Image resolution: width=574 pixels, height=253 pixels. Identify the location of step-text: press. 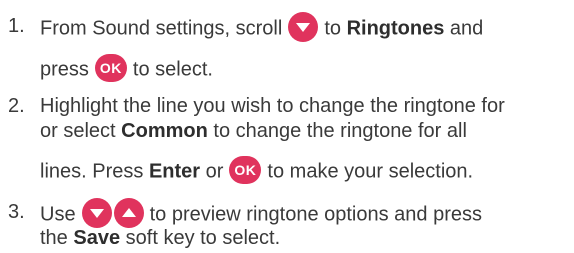
(64, 69).